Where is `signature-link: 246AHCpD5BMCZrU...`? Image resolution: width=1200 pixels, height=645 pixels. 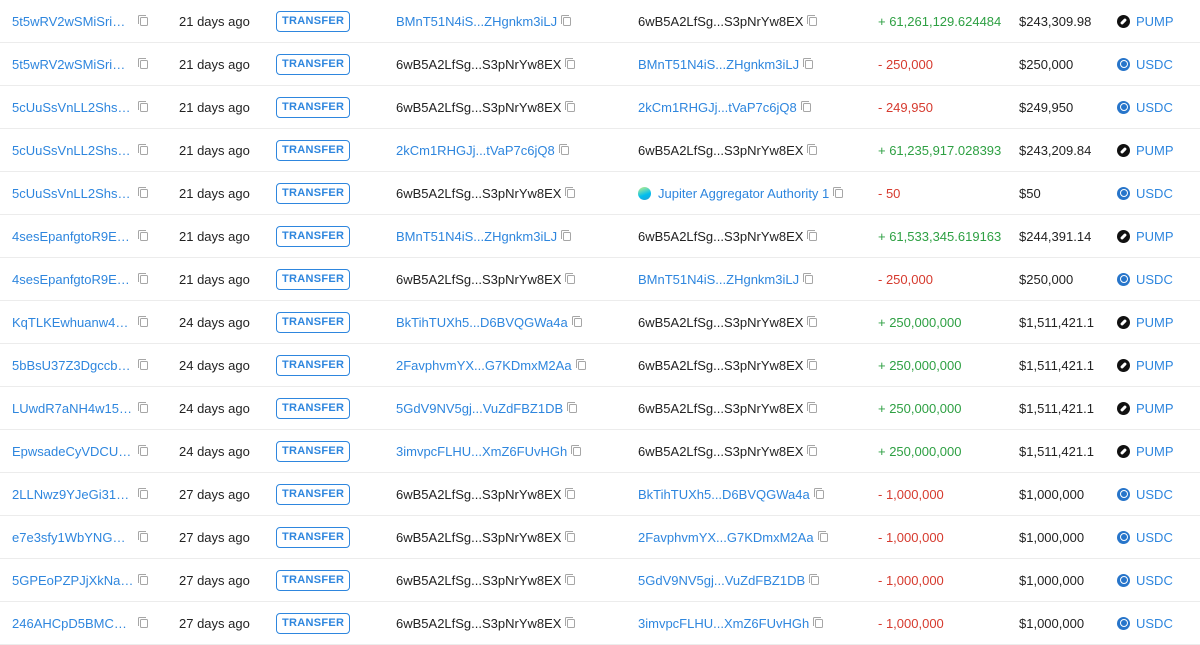
signature-link: 246AHCpD5BMCZrU... is located at coordinates (73, 623).